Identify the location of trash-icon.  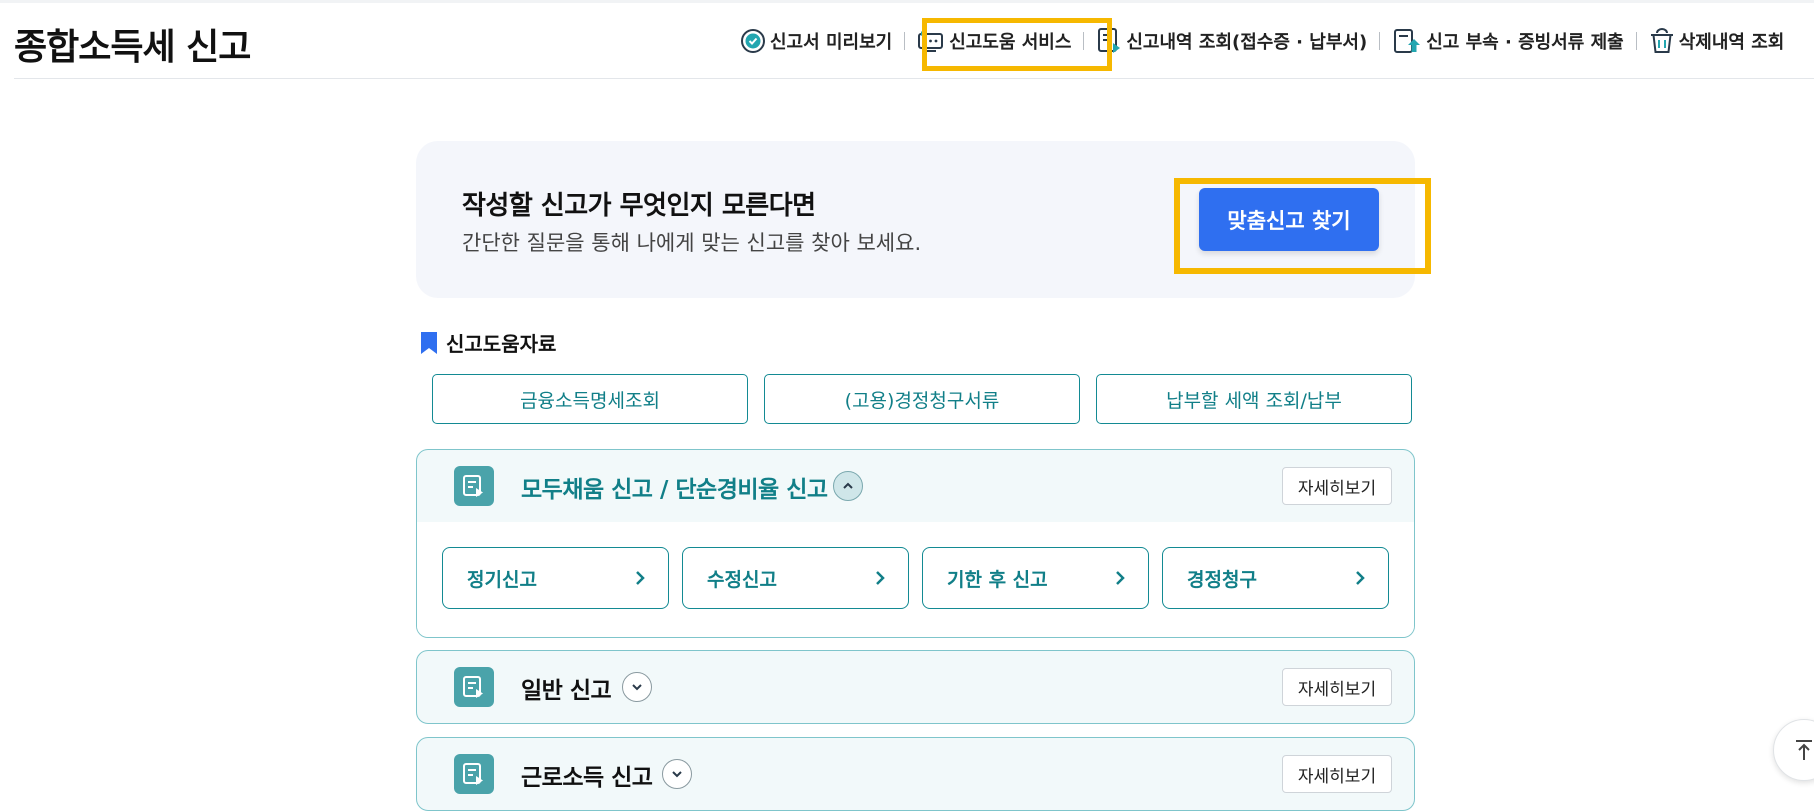
(1661, 40).